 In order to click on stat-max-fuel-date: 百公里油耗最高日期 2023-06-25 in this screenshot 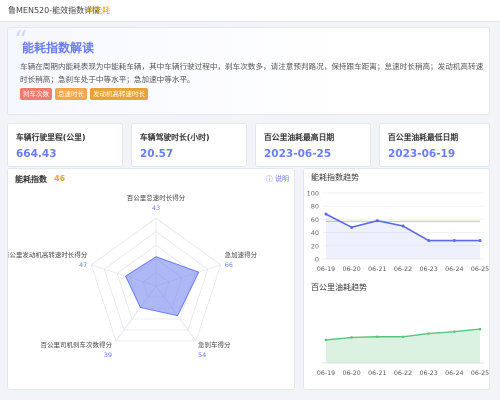, I will do `click(313, 145)`.